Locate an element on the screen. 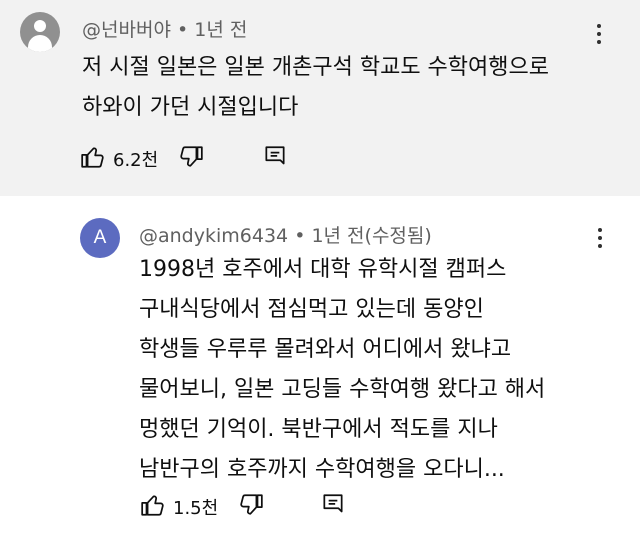 The height and width of the screenshot is (542, 640). comment-meta: @andykim6434 • 1년 전(수정됨) is located at coordinates (285, 234).